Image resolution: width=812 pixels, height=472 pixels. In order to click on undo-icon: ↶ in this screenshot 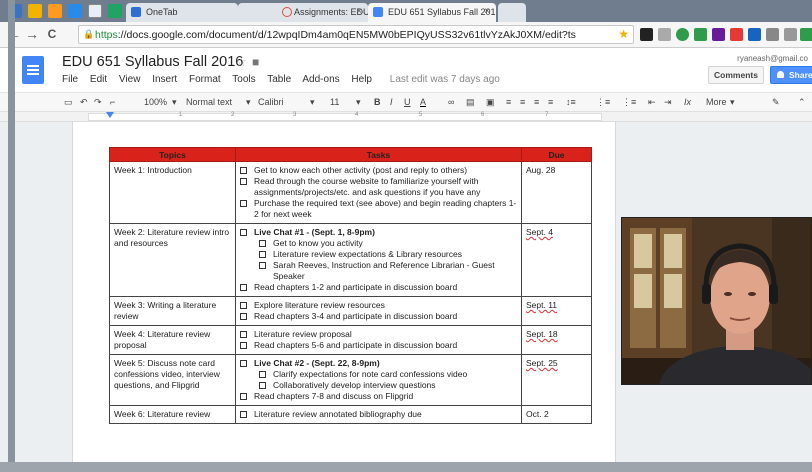, I will do `click(84, 102)`.